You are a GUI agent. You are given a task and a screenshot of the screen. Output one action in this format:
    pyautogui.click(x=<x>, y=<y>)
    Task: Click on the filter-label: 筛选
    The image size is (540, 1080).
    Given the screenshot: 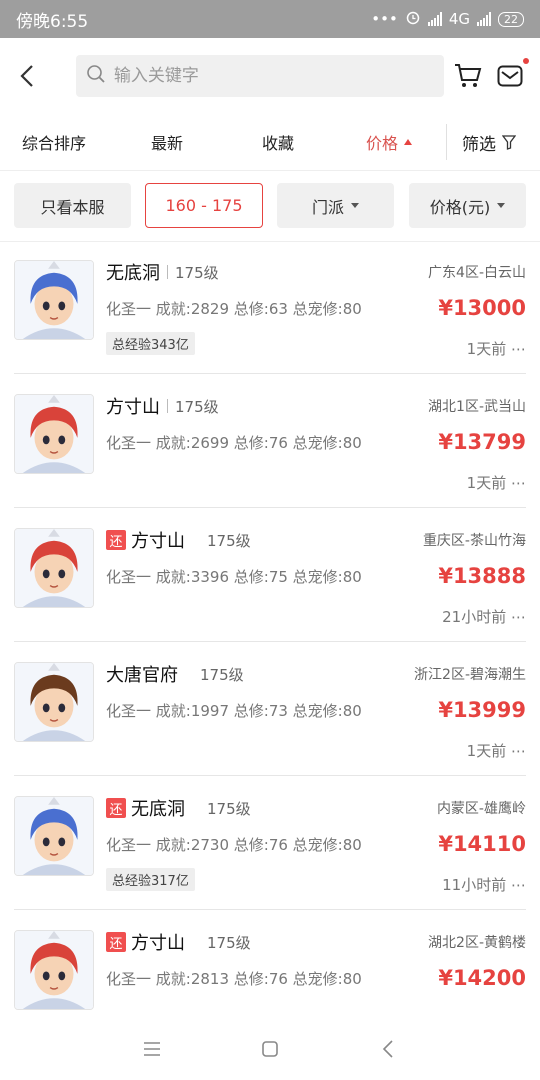 What is the action you would take?
    pyautogui.click(x=479, y=144)
    